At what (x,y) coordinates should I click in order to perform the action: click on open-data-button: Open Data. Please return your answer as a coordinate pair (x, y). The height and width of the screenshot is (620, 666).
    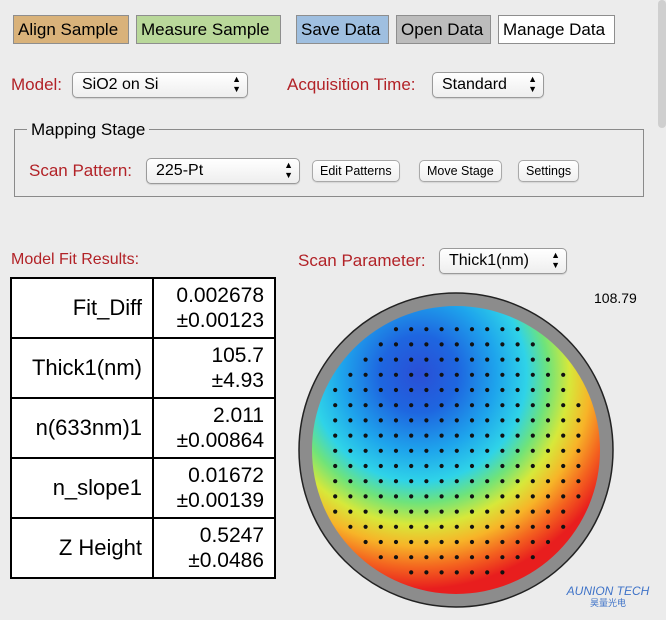
    Looking at the image, I should click on (443, 29).